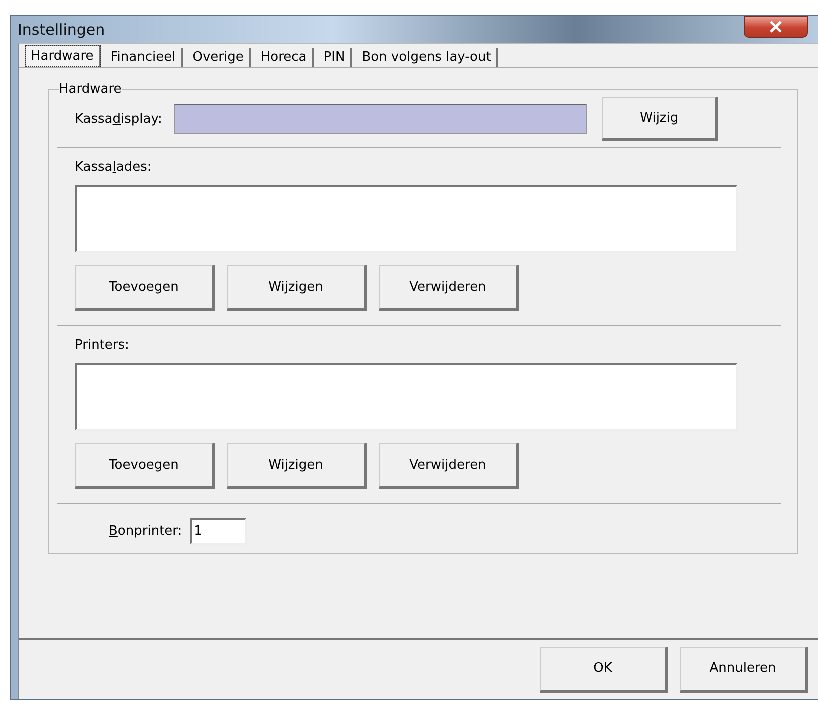 This screenshot has height=705, width=818. I want to click on dialog-button: Annuleren, so click(744, 669).